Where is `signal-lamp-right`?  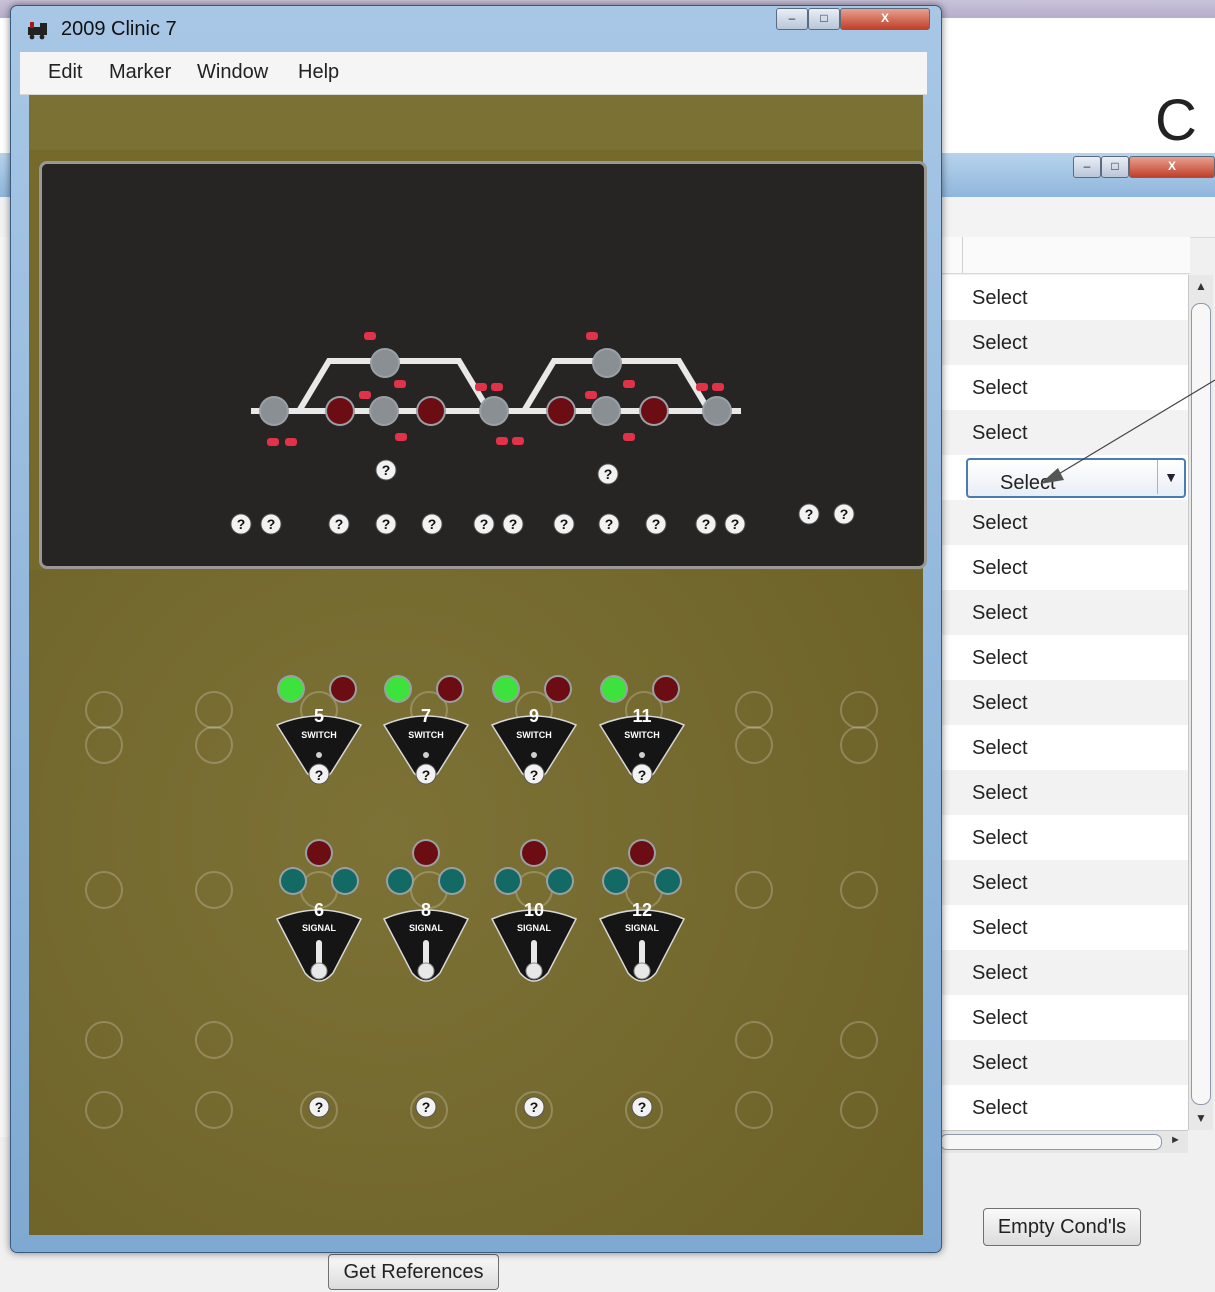 signal-lamp-right is located at coordinates (668, 881).